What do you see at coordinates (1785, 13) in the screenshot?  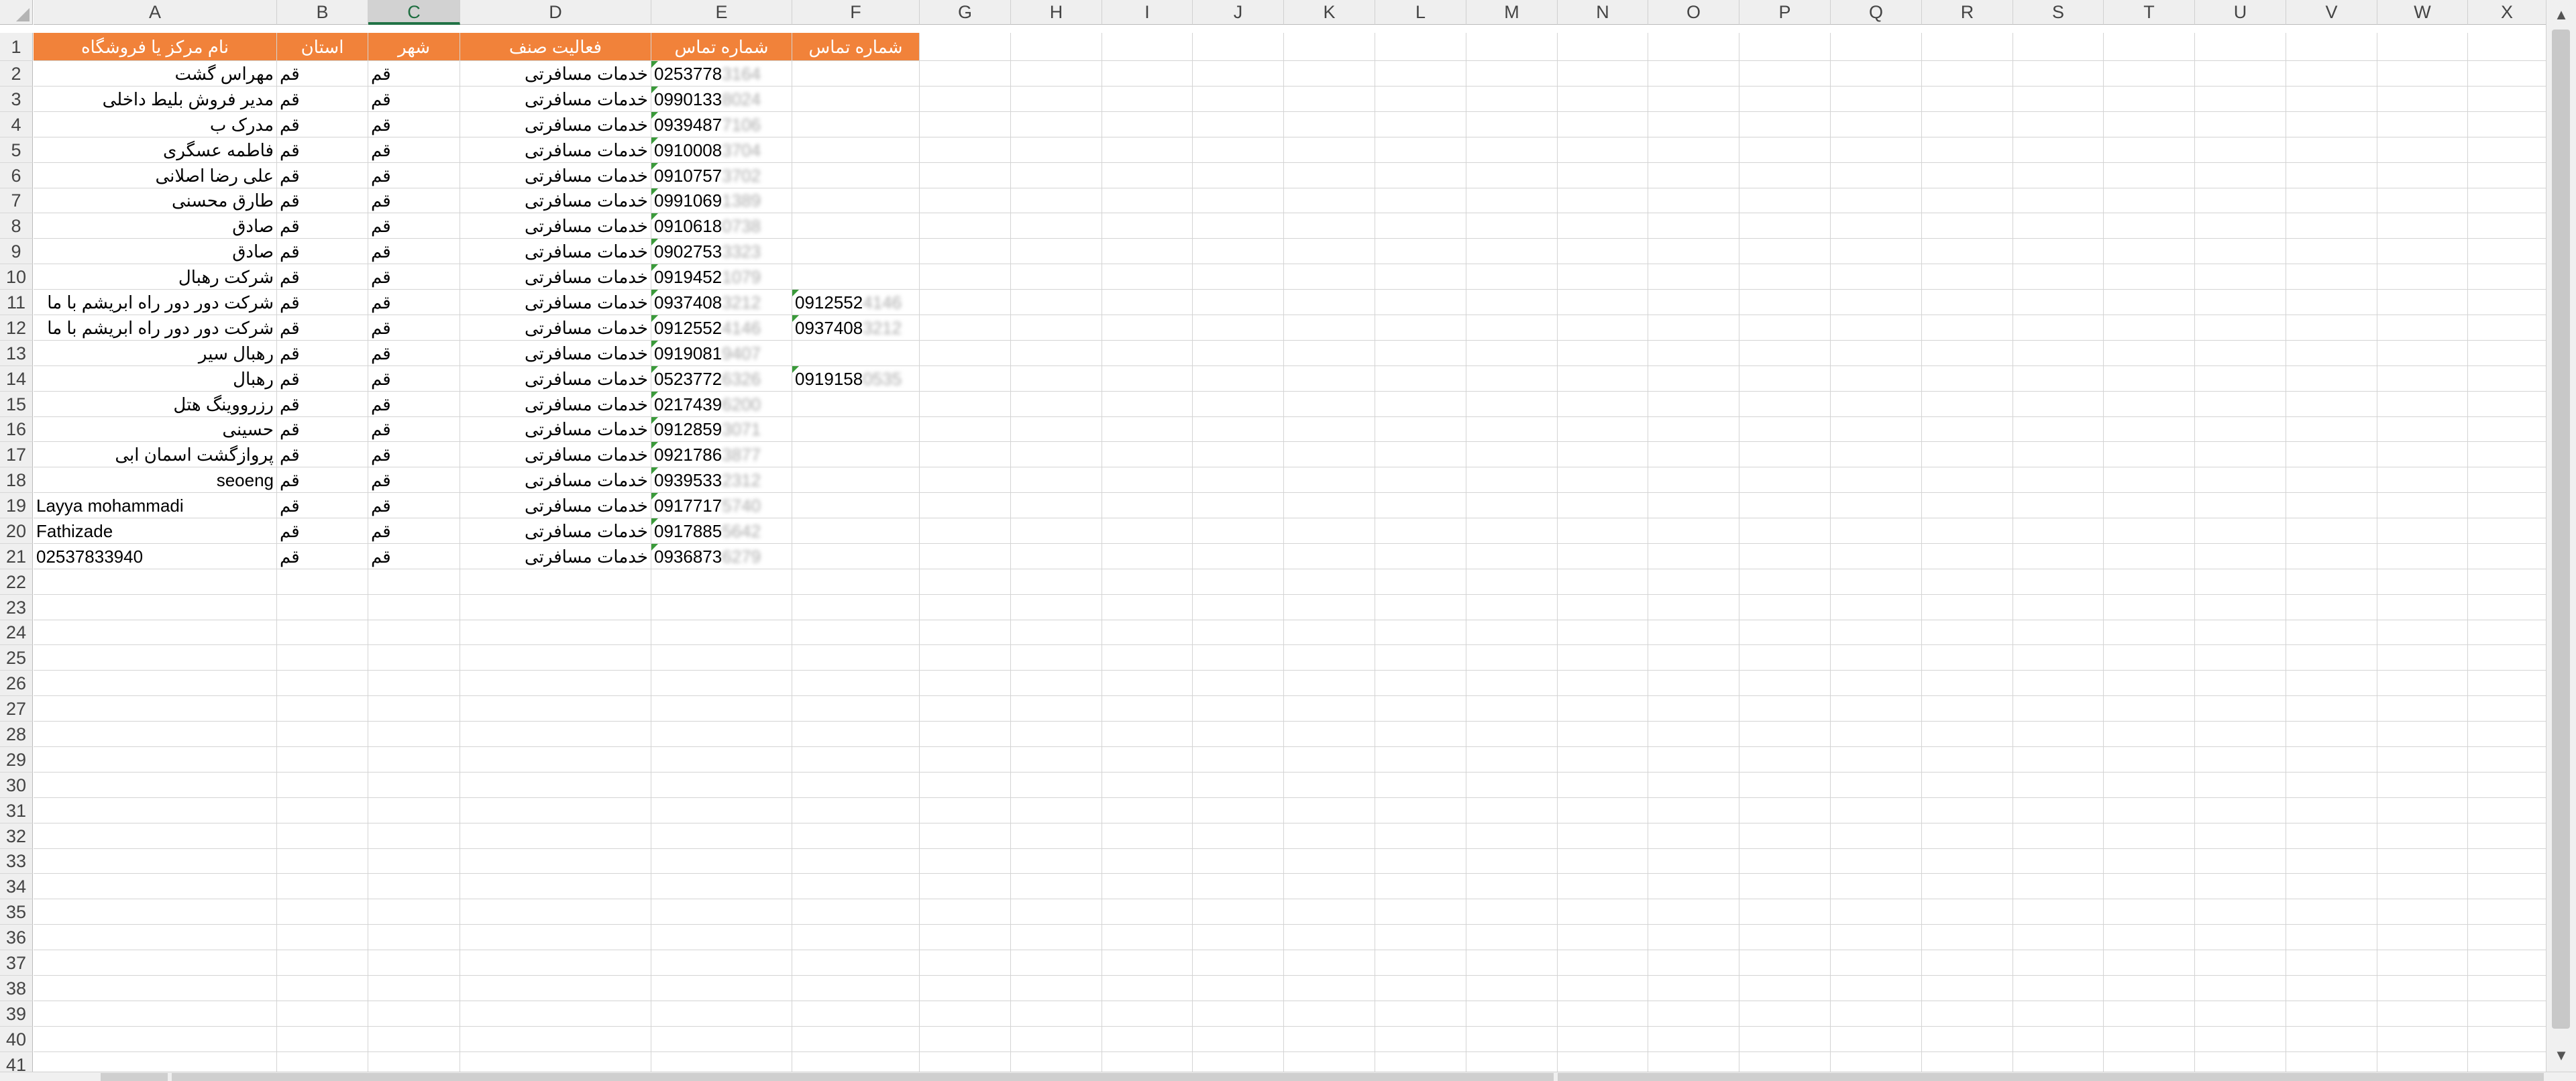 I see `column-header-p: P` at bounding box center [1785, 13].